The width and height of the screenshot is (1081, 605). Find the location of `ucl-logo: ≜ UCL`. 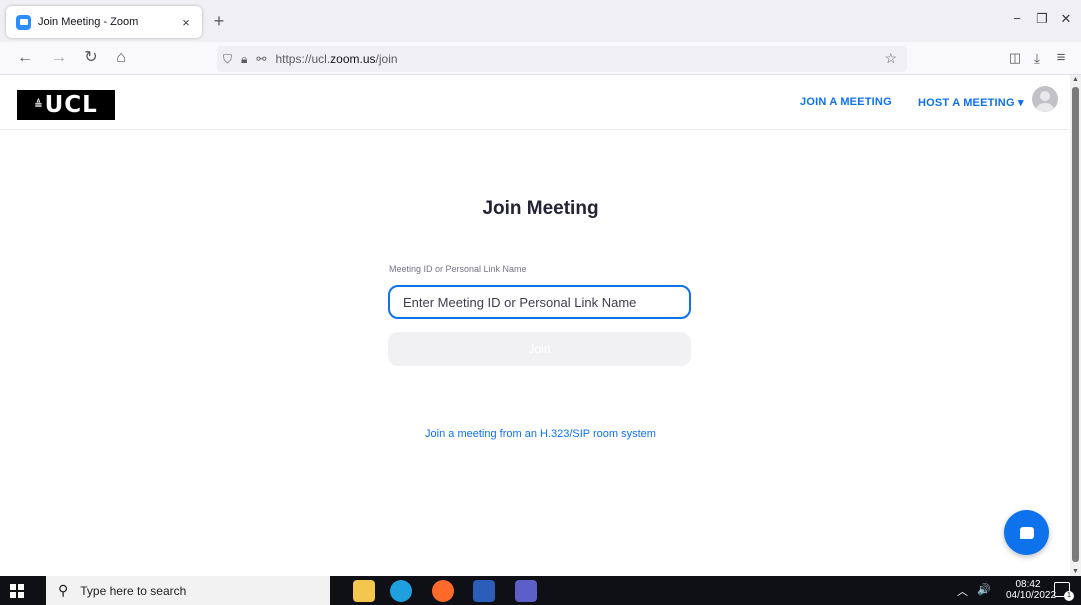

ucl-logo: ≜ UCL is located at coordinates (66, 105).